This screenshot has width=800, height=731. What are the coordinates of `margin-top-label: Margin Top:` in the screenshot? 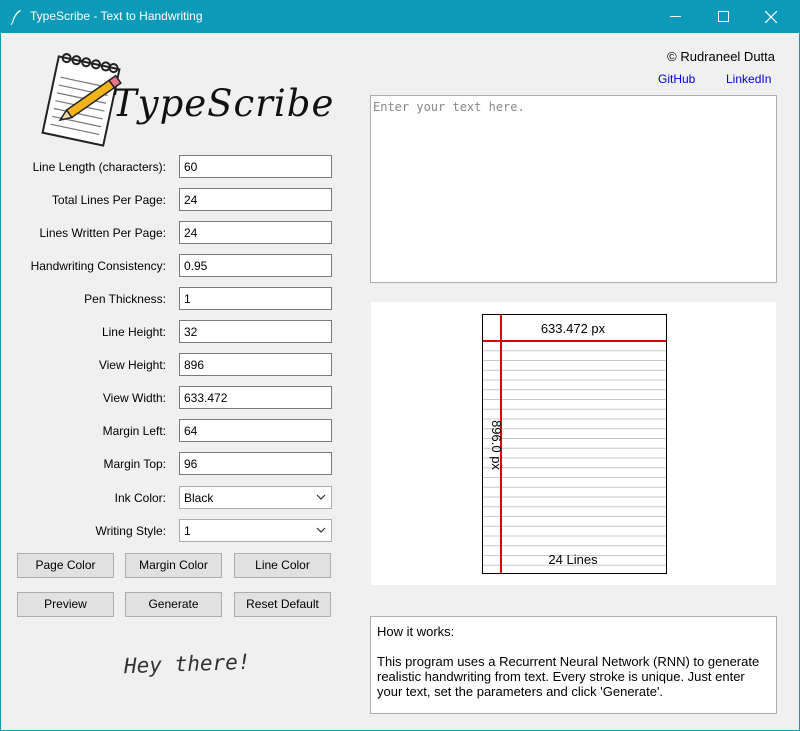 It's located at (134, 464).